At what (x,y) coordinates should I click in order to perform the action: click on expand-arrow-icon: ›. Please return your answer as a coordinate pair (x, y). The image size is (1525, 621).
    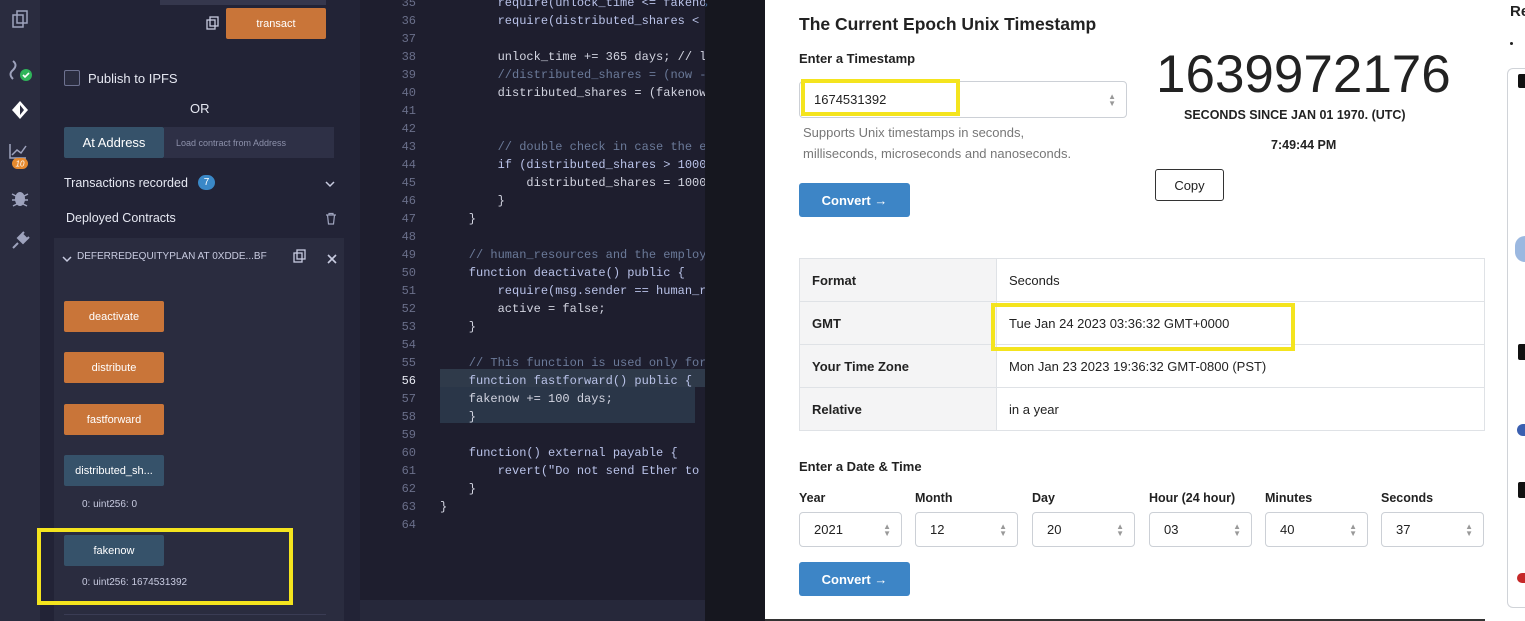
    Looking at the image, I should click on (707, 6).